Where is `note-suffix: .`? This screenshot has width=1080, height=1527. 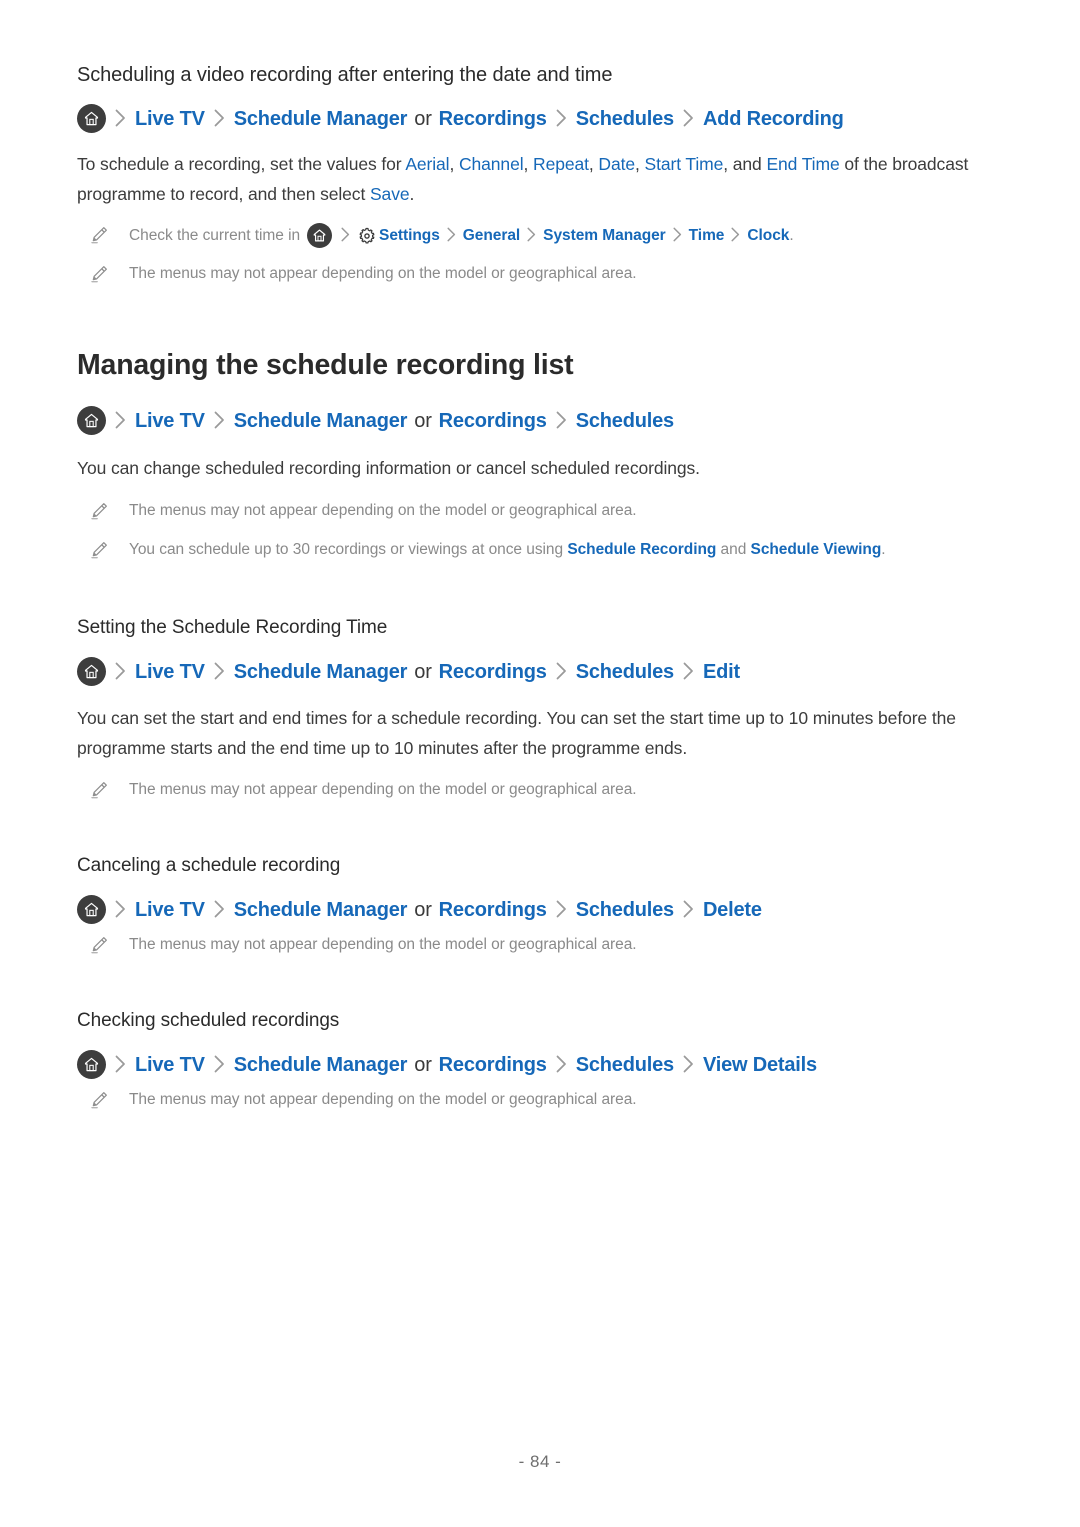 note-suffix: . is located at coordinates (791, 236).